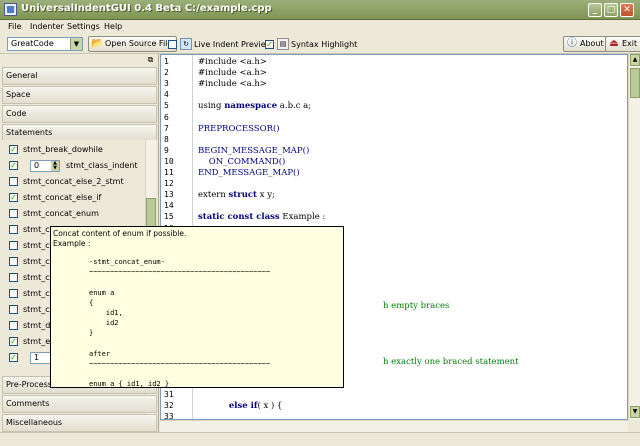  Describe the element at coordinates (634, 237) in the screenshot. I see `editor-vertical-scrollbar: ▲ ▼` at that location.